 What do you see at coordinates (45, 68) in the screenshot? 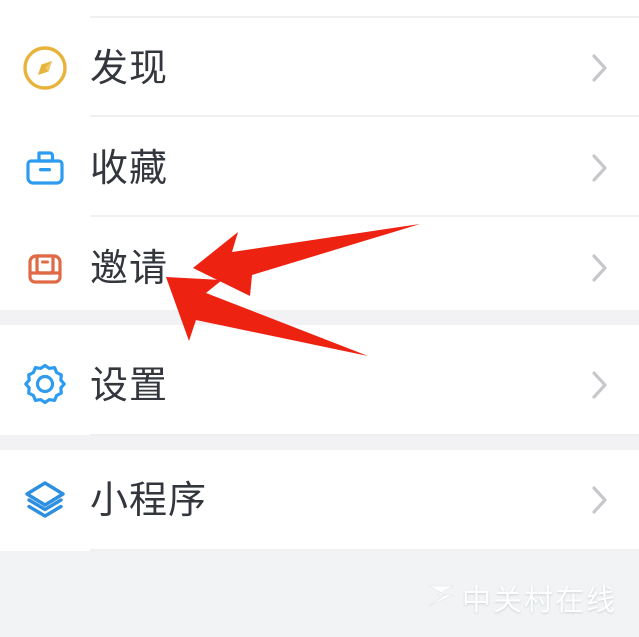
I see `compass-icon` at bounding box center [45, 68].